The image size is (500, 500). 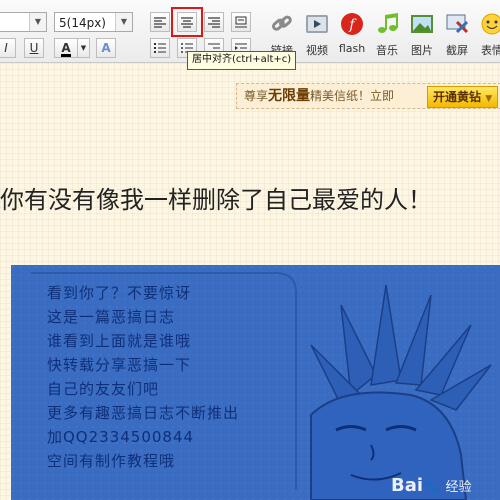 I want to click on ordered-list-icon, so click(x=160, y=48).